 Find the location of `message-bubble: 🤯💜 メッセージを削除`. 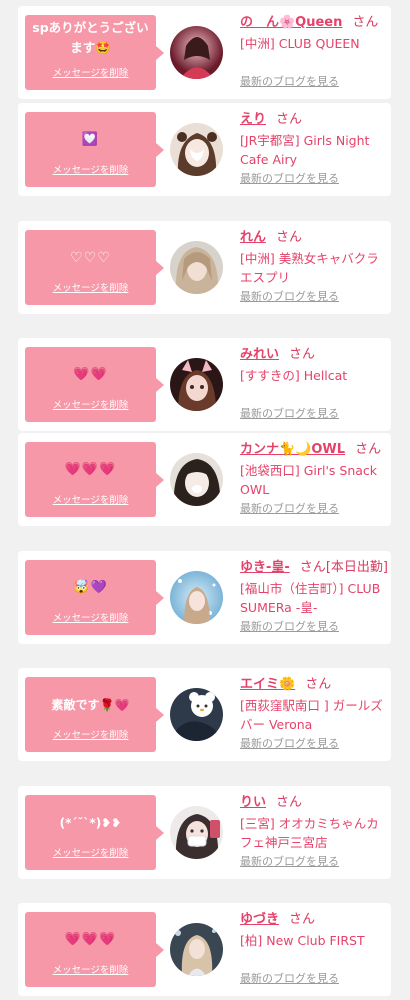

message-bubble: 🤯💜 メッセージを削除 is located at coordinates (94, 597).